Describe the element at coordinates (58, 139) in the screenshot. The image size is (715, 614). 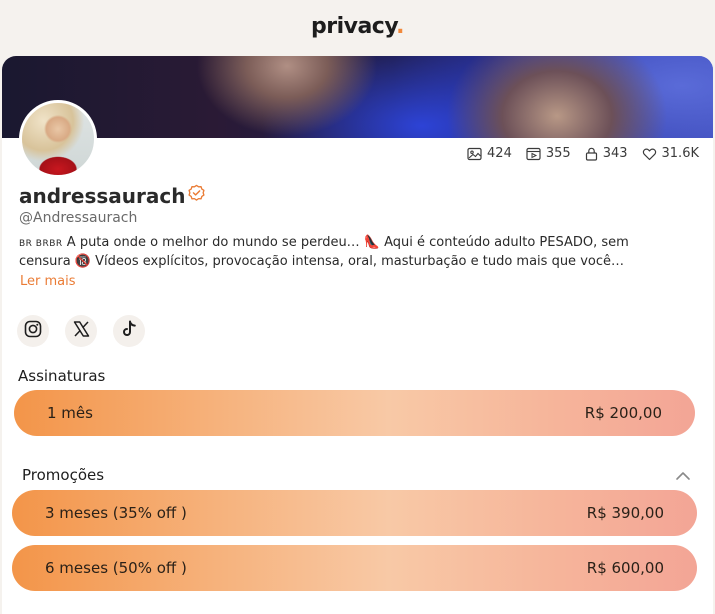
I see `avatar` at that location.